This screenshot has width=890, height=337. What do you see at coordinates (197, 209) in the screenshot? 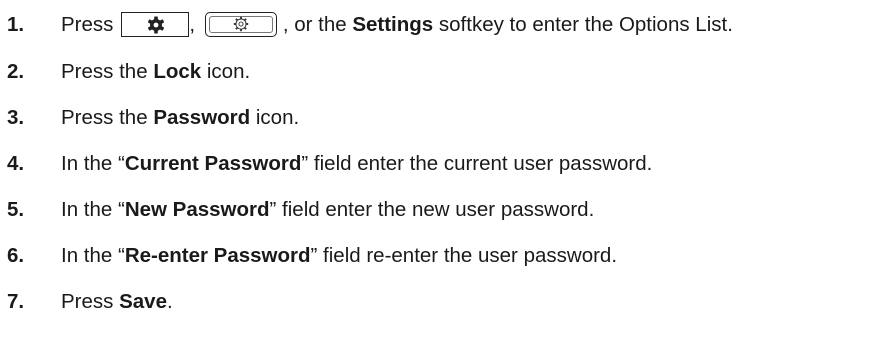
I see `step-bold-term: New Password` at bounding box center [197, 209].